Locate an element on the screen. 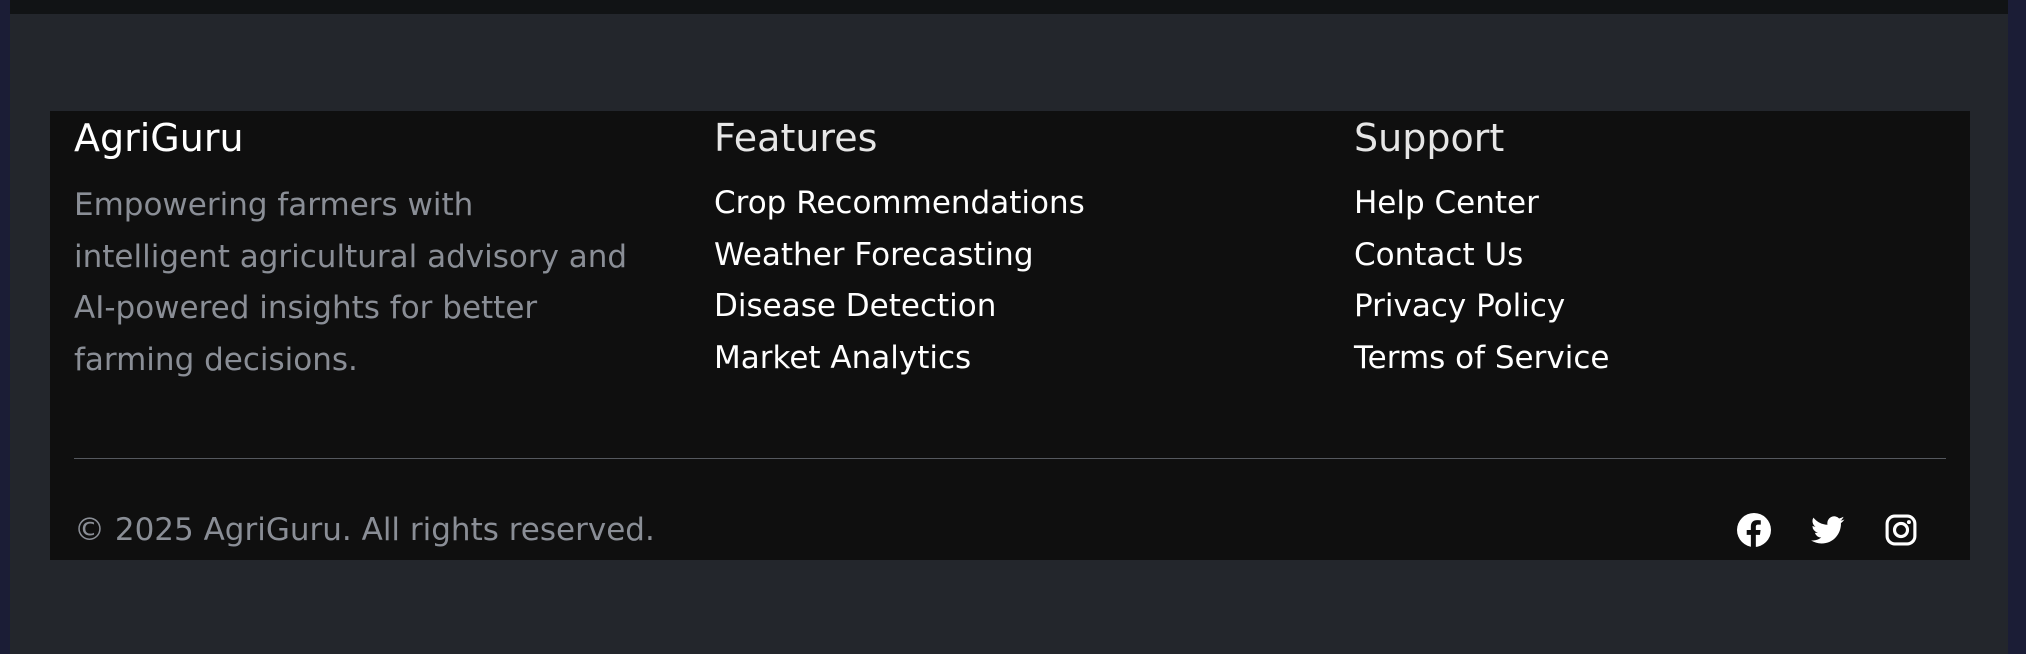 This screenshot has height=654, width=2026. instagram-icon is located at coordinates (1901, 530).